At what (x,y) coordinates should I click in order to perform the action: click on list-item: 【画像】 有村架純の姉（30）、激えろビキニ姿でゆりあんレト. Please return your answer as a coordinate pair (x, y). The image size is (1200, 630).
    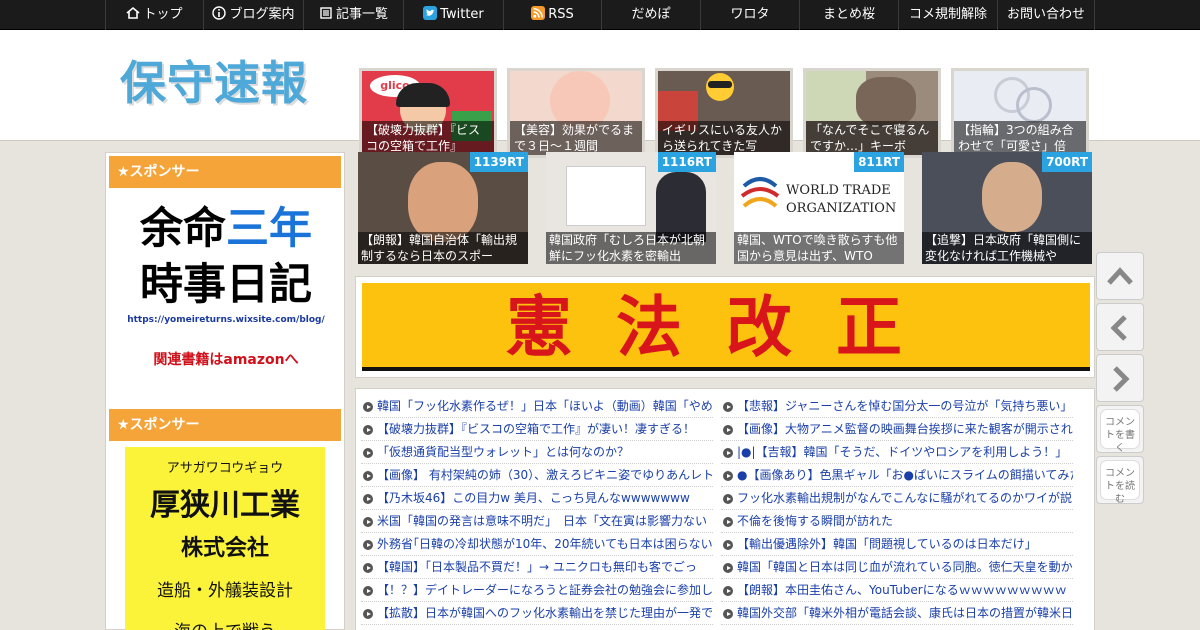
    Looking at the image, I should click on (537, 475).